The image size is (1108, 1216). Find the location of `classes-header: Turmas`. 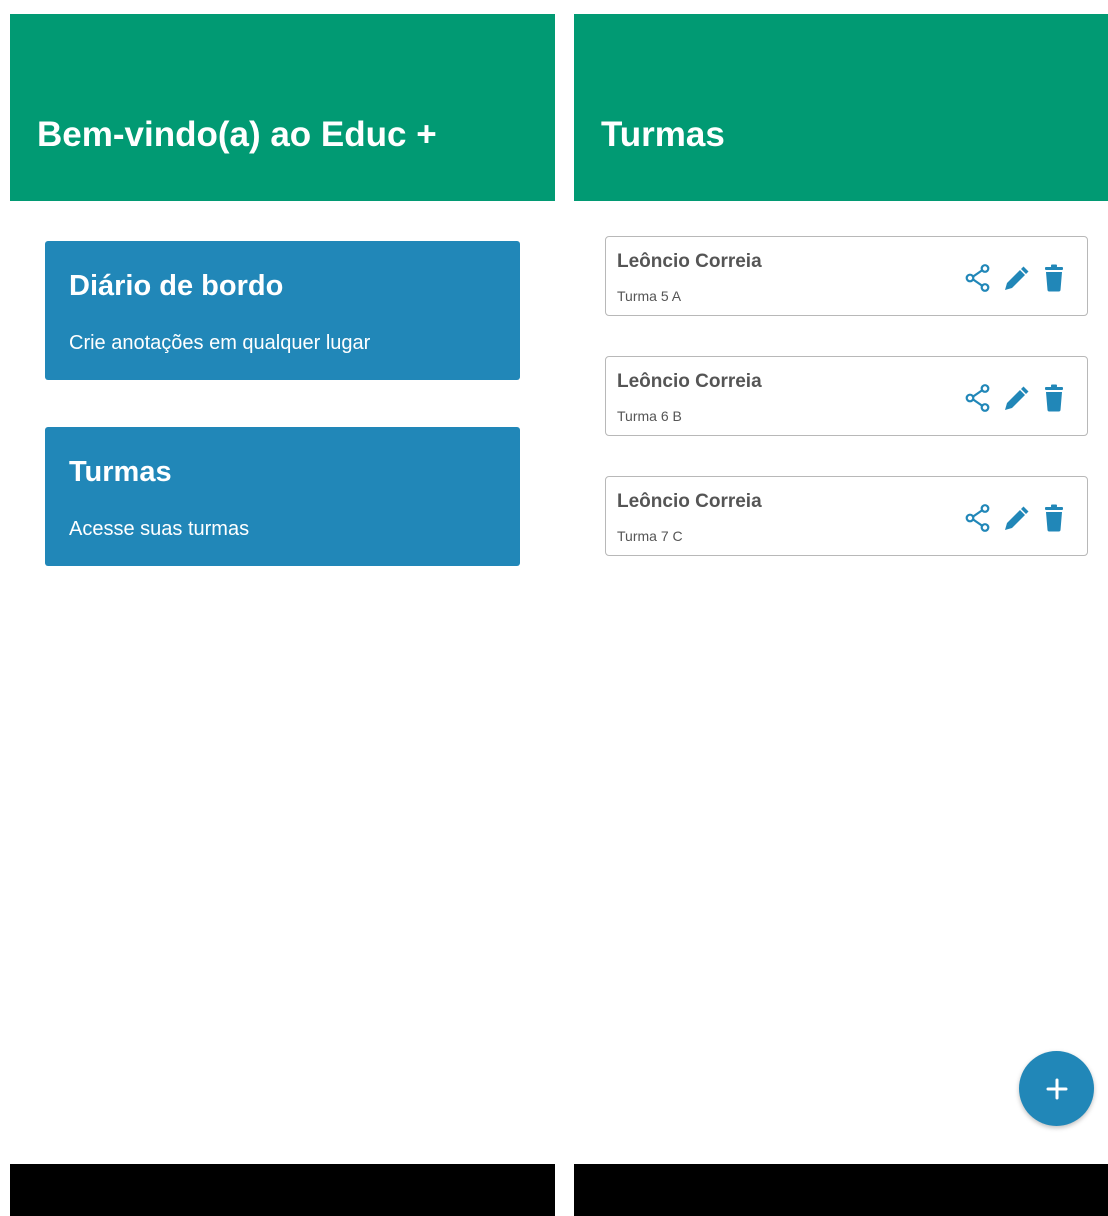

classes-header: Turmas is located at coordinates (841, 107).